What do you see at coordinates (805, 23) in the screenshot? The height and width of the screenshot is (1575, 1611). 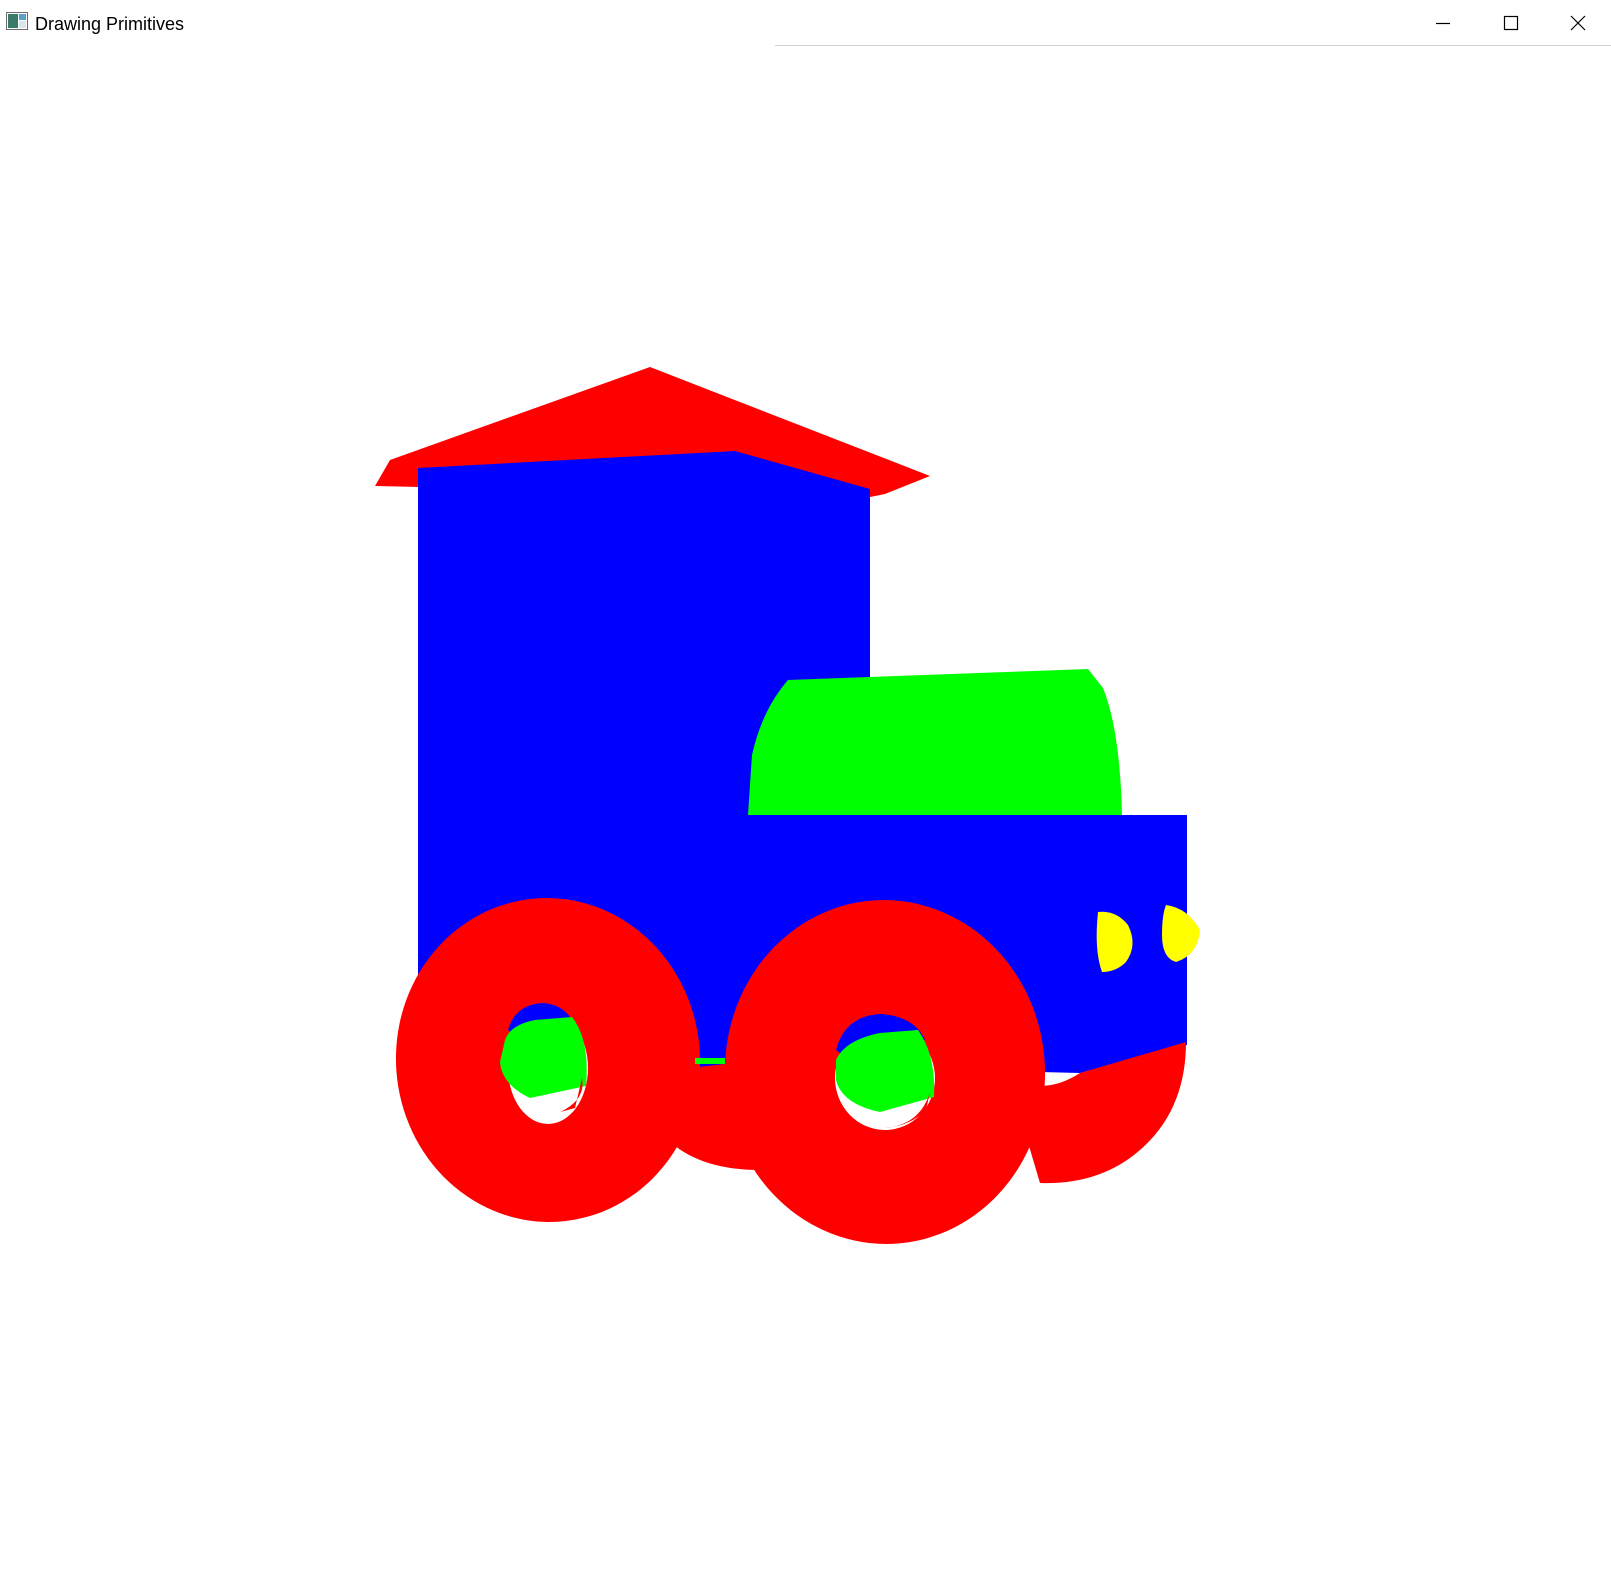 I see `title-bar: Drawing Primitives` at bounding box center [805, 23].